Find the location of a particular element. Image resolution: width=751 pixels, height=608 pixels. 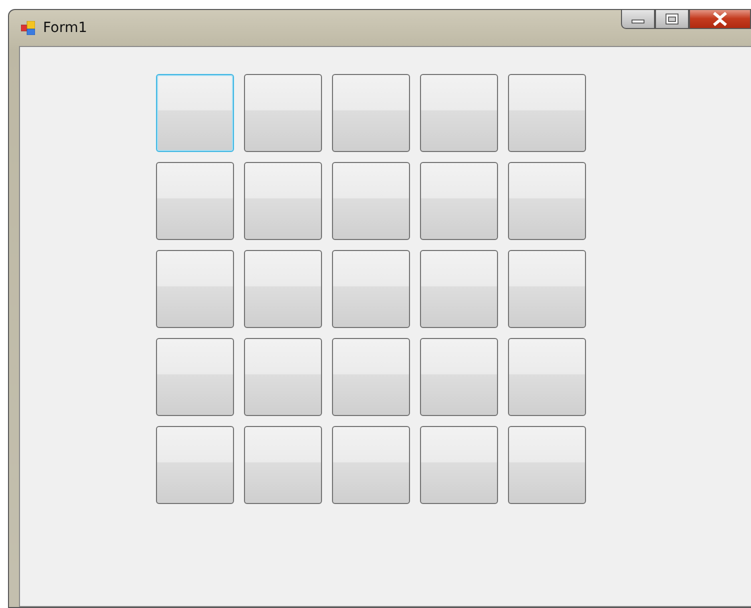

maximize-icon is located at coordinates (672, 18).